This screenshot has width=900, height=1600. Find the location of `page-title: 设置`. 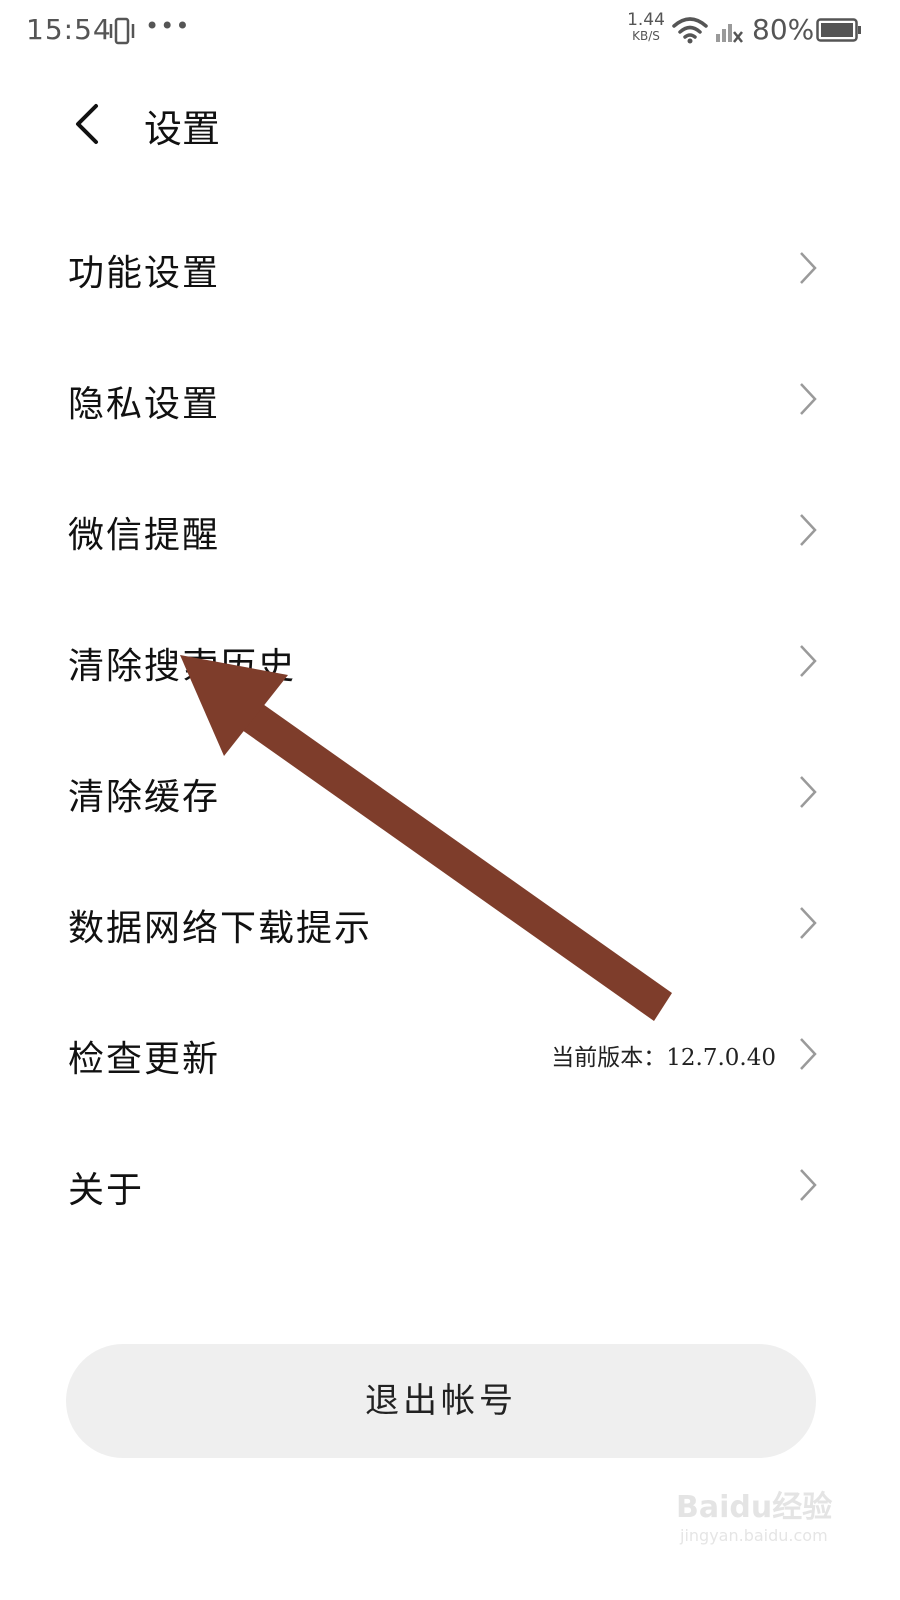

page-title: 设置 is located at coordinates (182, 129).